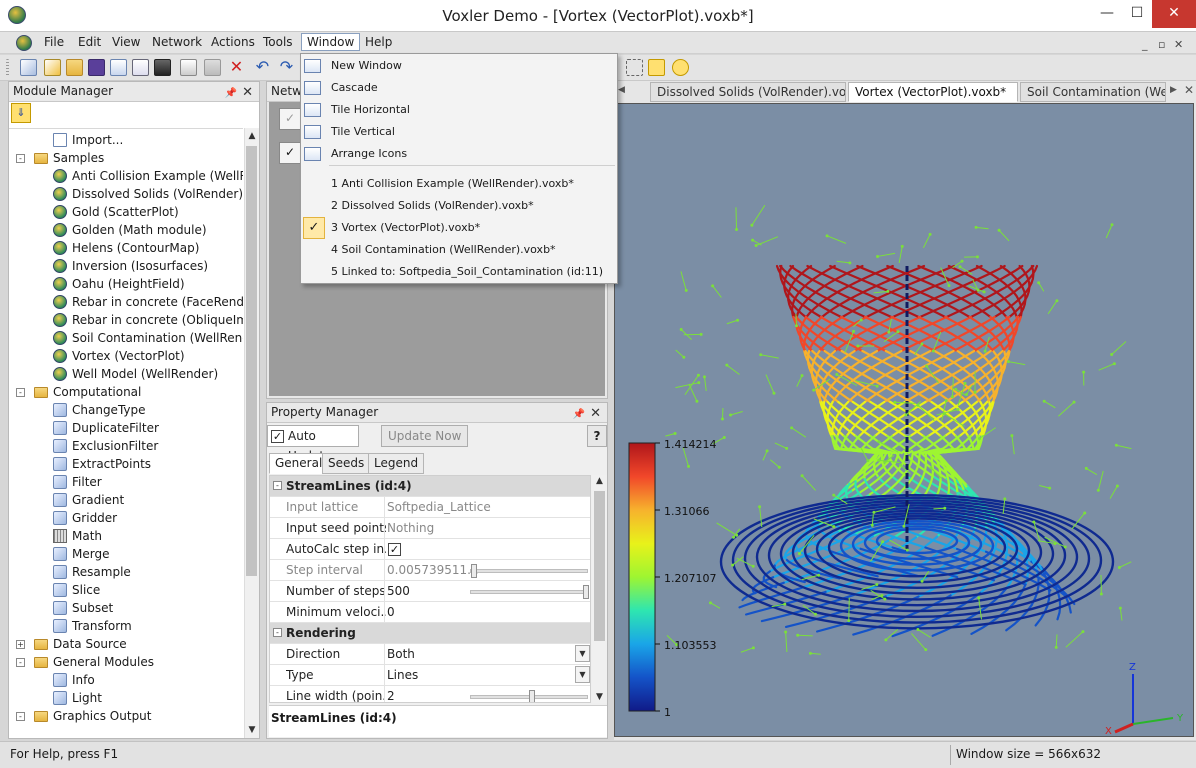  Describe the element at coordinates (430, 549) in the screenshot. I see `prop-autocalc-step: AutoCalc step in... ✓` at that location.